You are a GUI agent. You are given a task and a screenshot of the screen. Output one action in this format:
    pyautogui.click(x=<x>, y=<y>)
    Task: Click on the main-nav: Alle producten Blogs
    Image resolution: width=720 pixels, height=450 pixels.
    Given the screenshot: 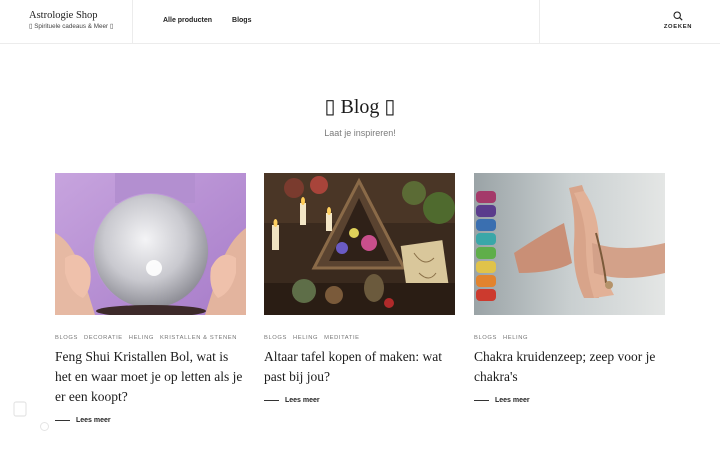 What is the action you would take?
    pyautogui.click(x=207, y=20)
    